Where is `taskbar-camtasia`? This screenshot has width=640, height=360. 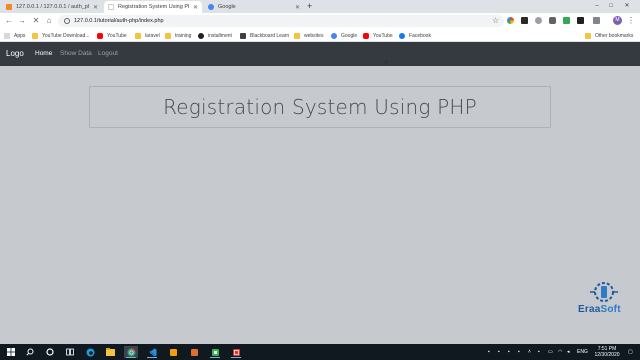 taskbar-camtasia is located at coordinates (215, 352).